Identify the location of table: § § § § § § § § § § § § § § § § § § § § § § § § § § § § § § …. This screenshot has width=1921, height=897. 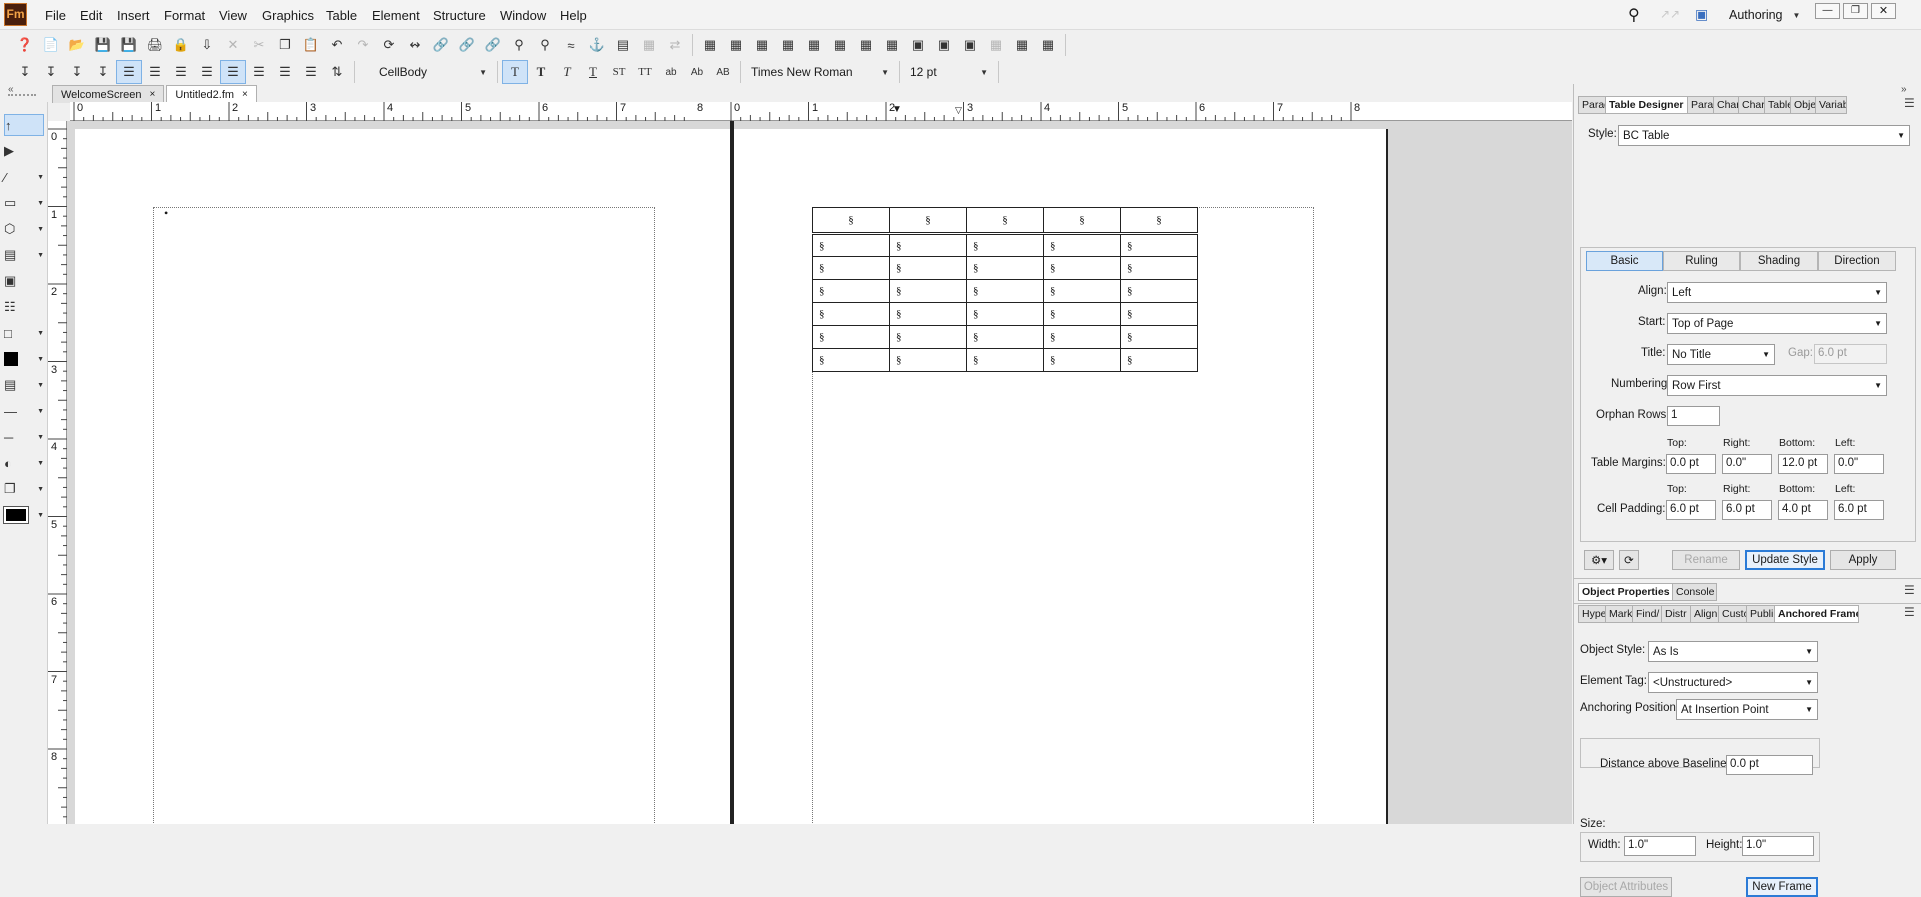
(1005, 289).